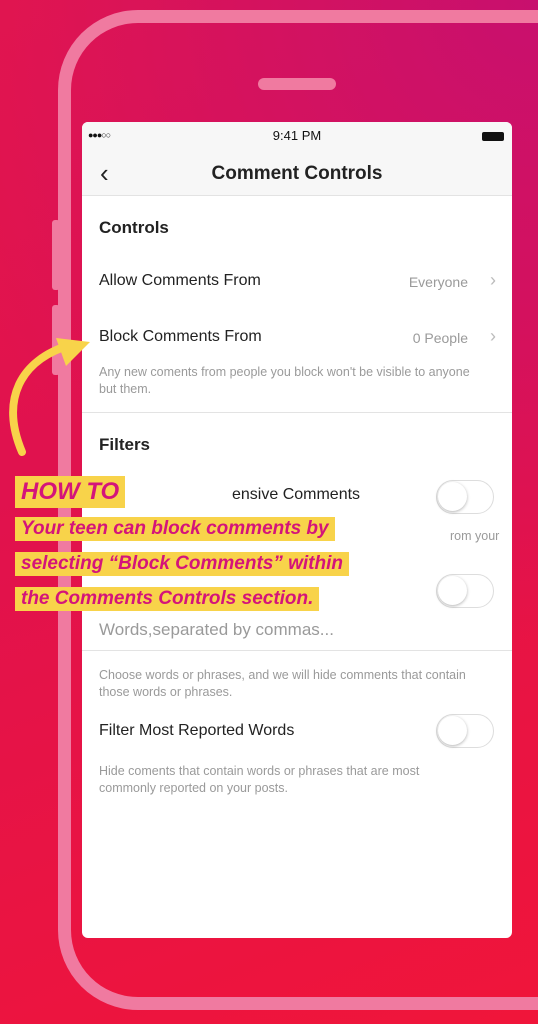 This screenshot has width=538, height=1024. Describe the element at coordinates (70, 492) in the screenshot. I see `callout-title: HOW TO` at that location.